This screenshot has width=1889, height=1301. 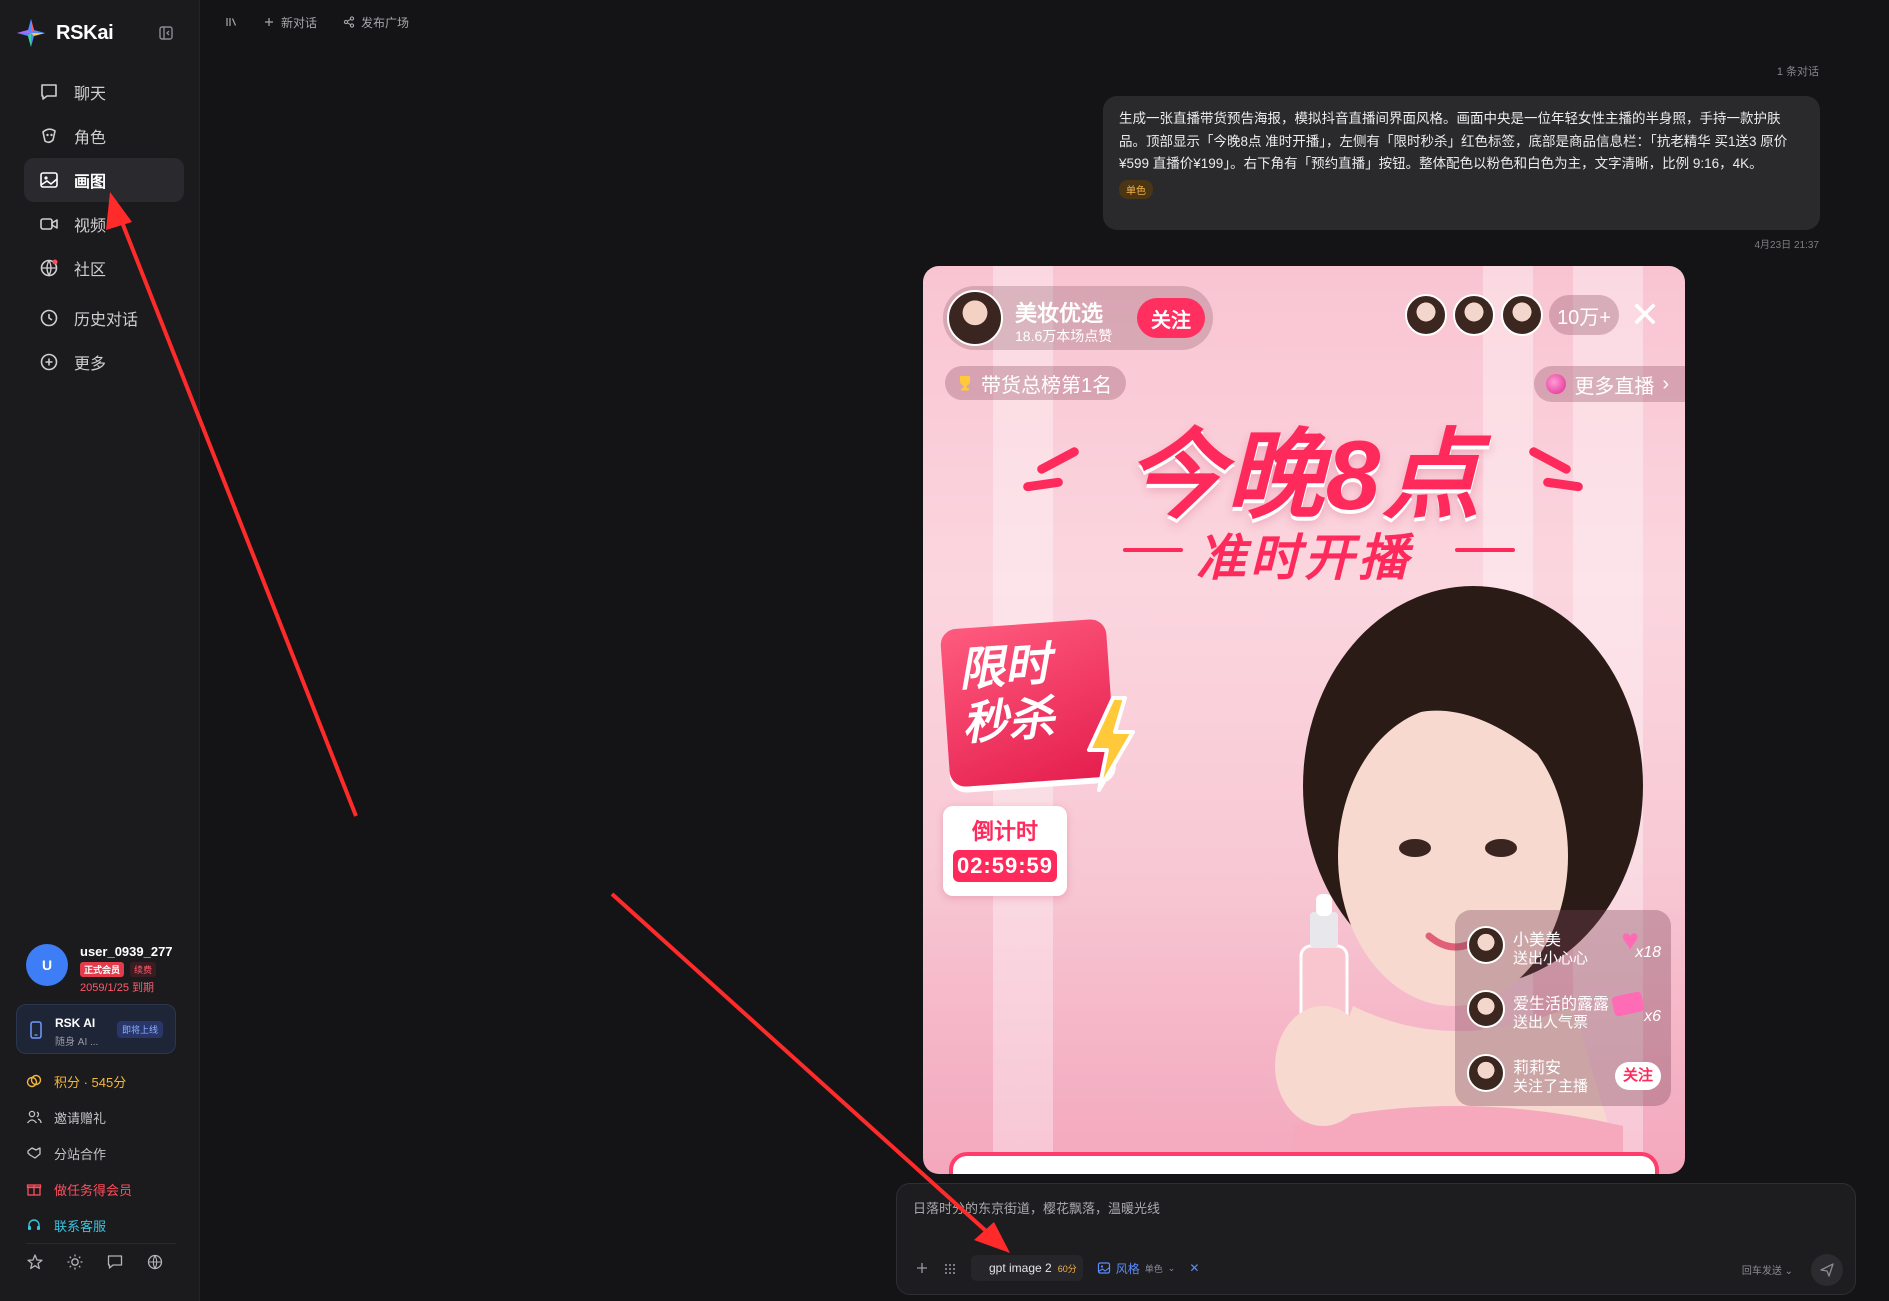 What do you see at coordinates (965, 383) in the screenshot?
I see `trophy-icon` at bounding box center [965, 383].